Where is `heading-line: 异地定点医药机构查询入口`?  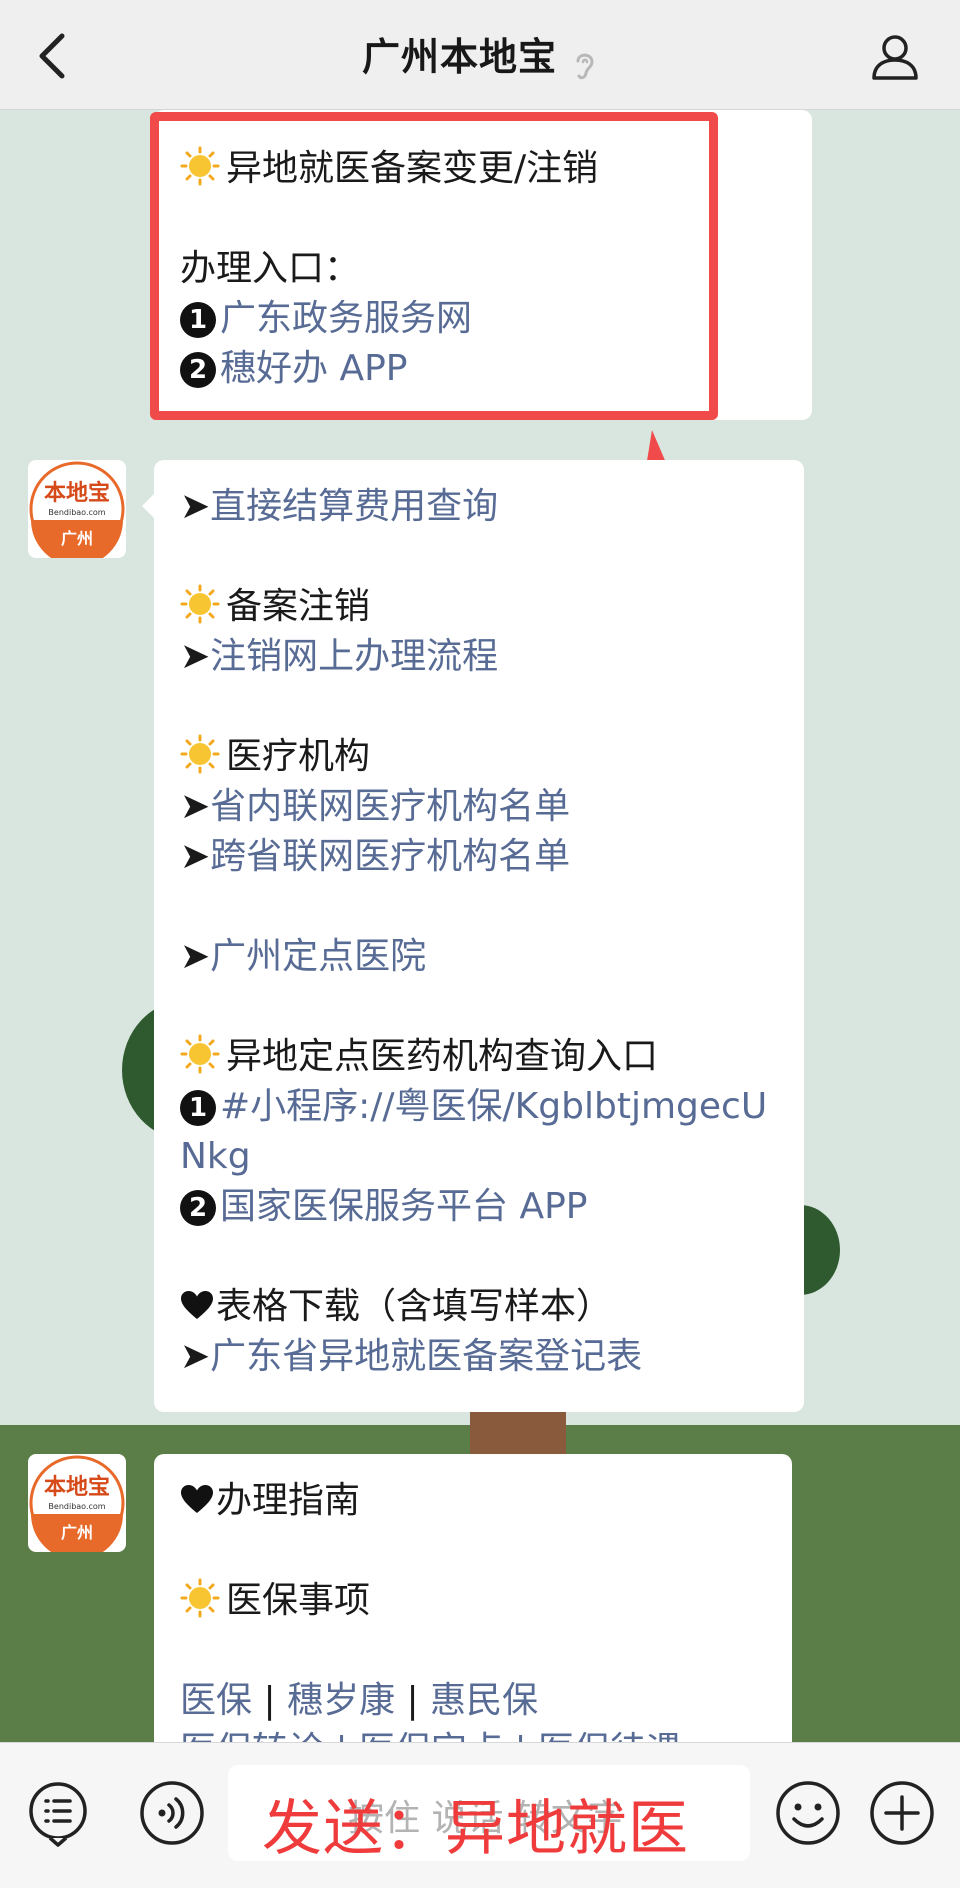 heading-line: 异地定点医药机构查询入口 is located at coordinates (479, 1057).